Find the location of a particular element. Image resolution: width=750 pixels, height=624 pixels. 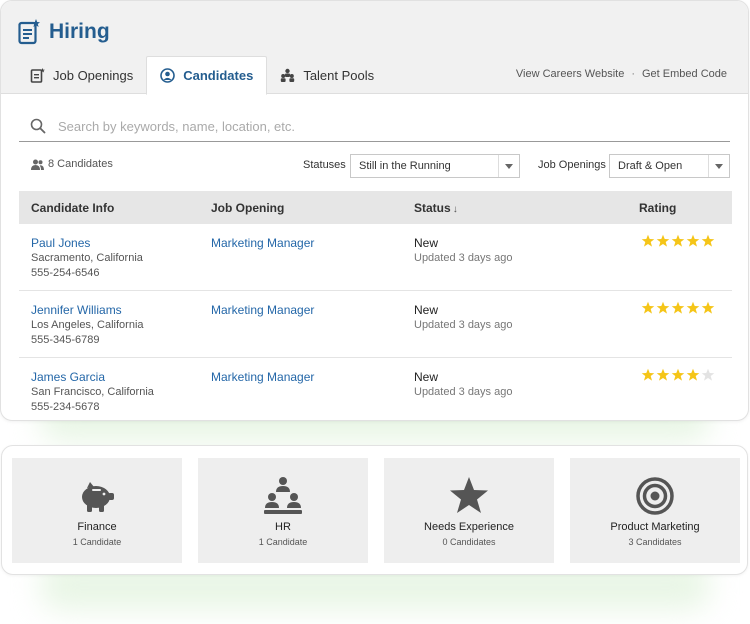

piggy-bank-icon is located at coordinates (98, 497).